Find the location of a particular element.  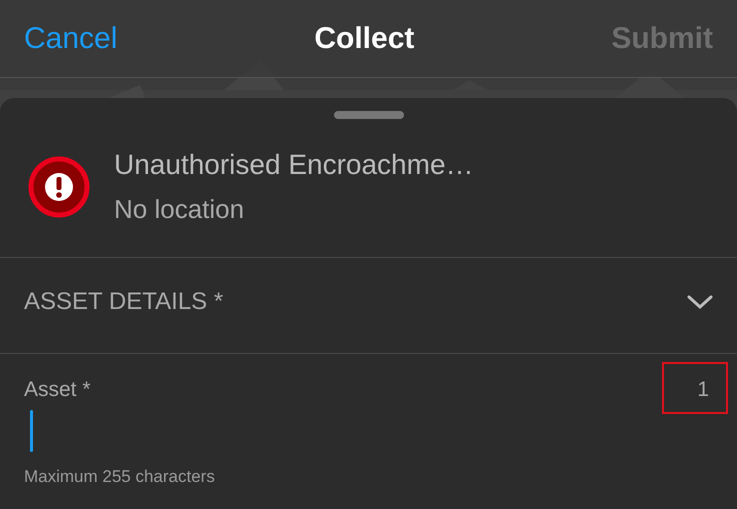

section-title: ASSET DETAILS * is located at coordinates (124, 301).